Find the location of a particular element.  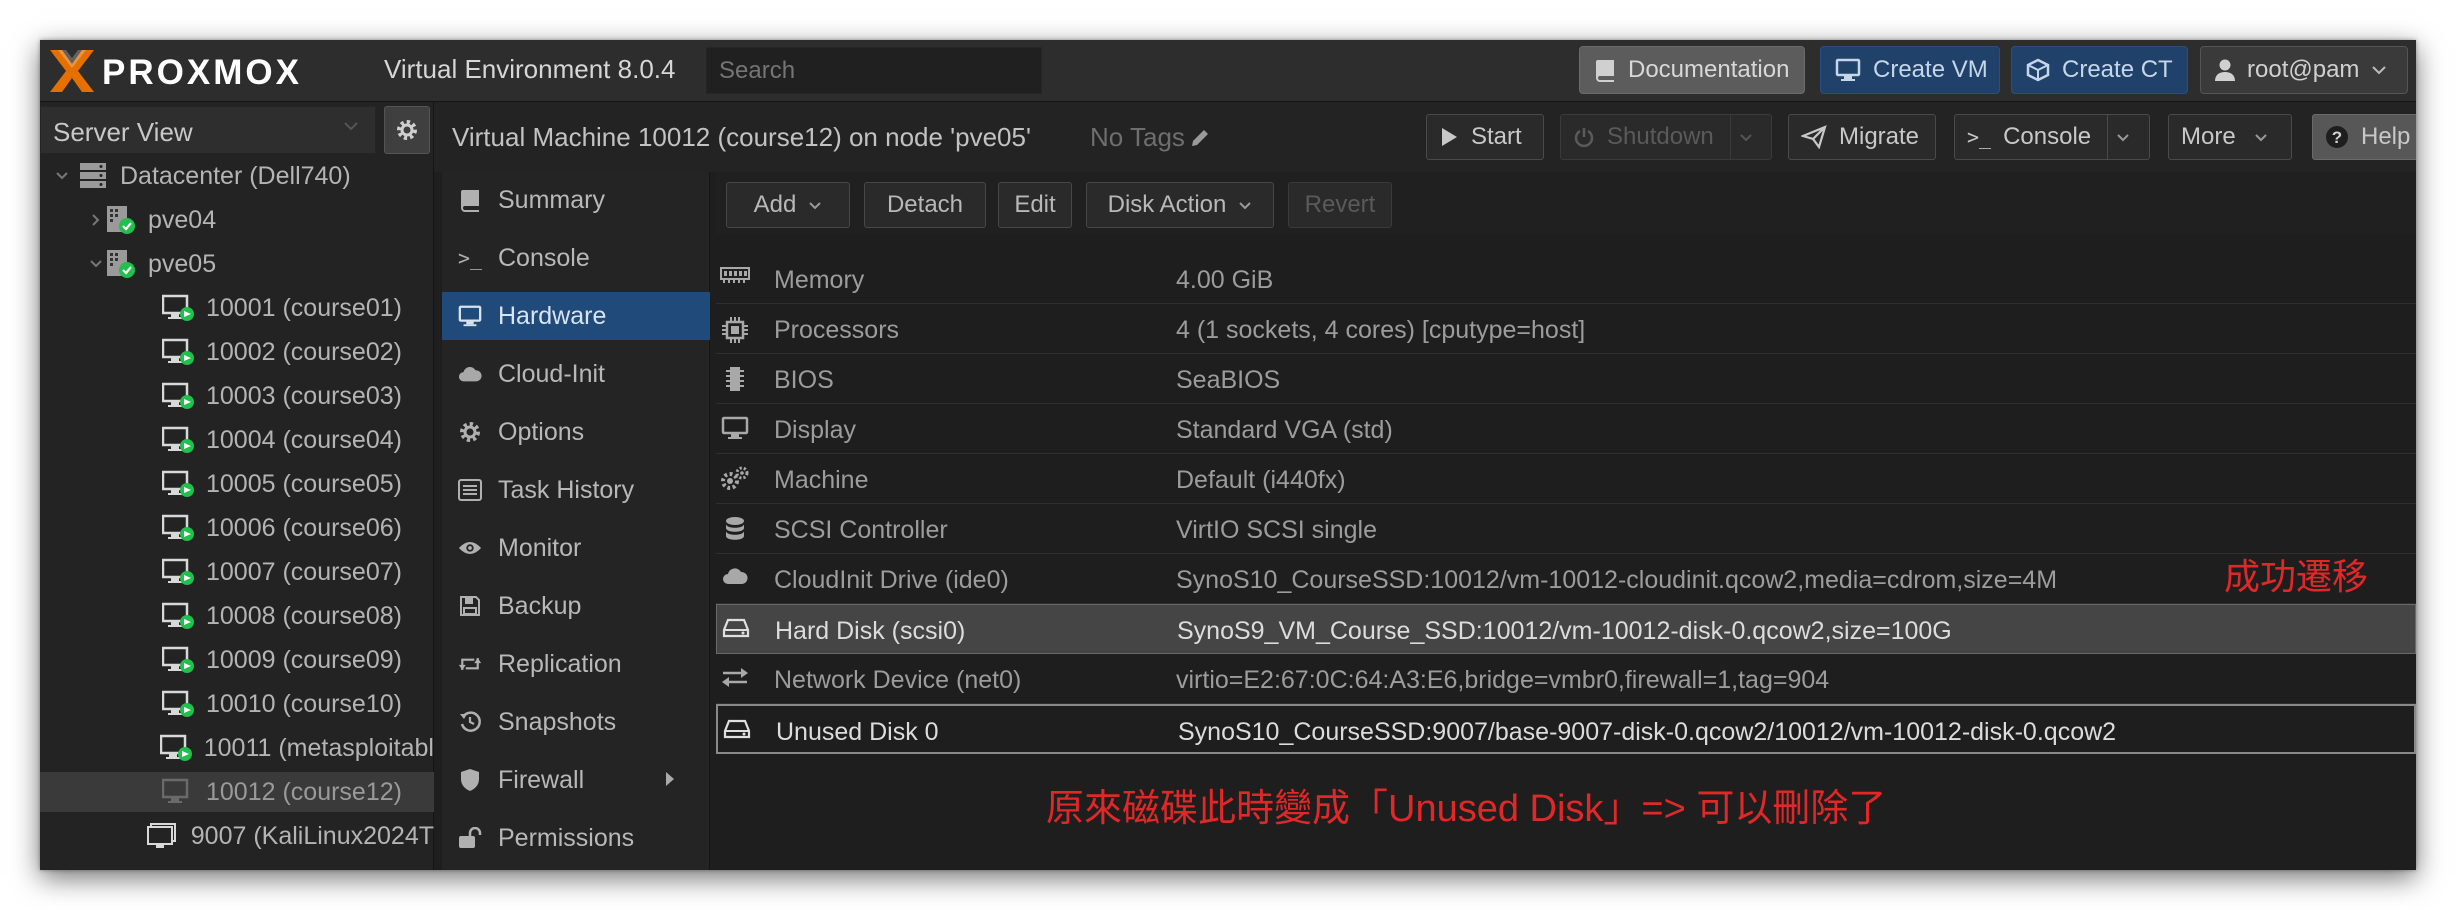

view-selector: Server View is located at coordinates (208, 130).